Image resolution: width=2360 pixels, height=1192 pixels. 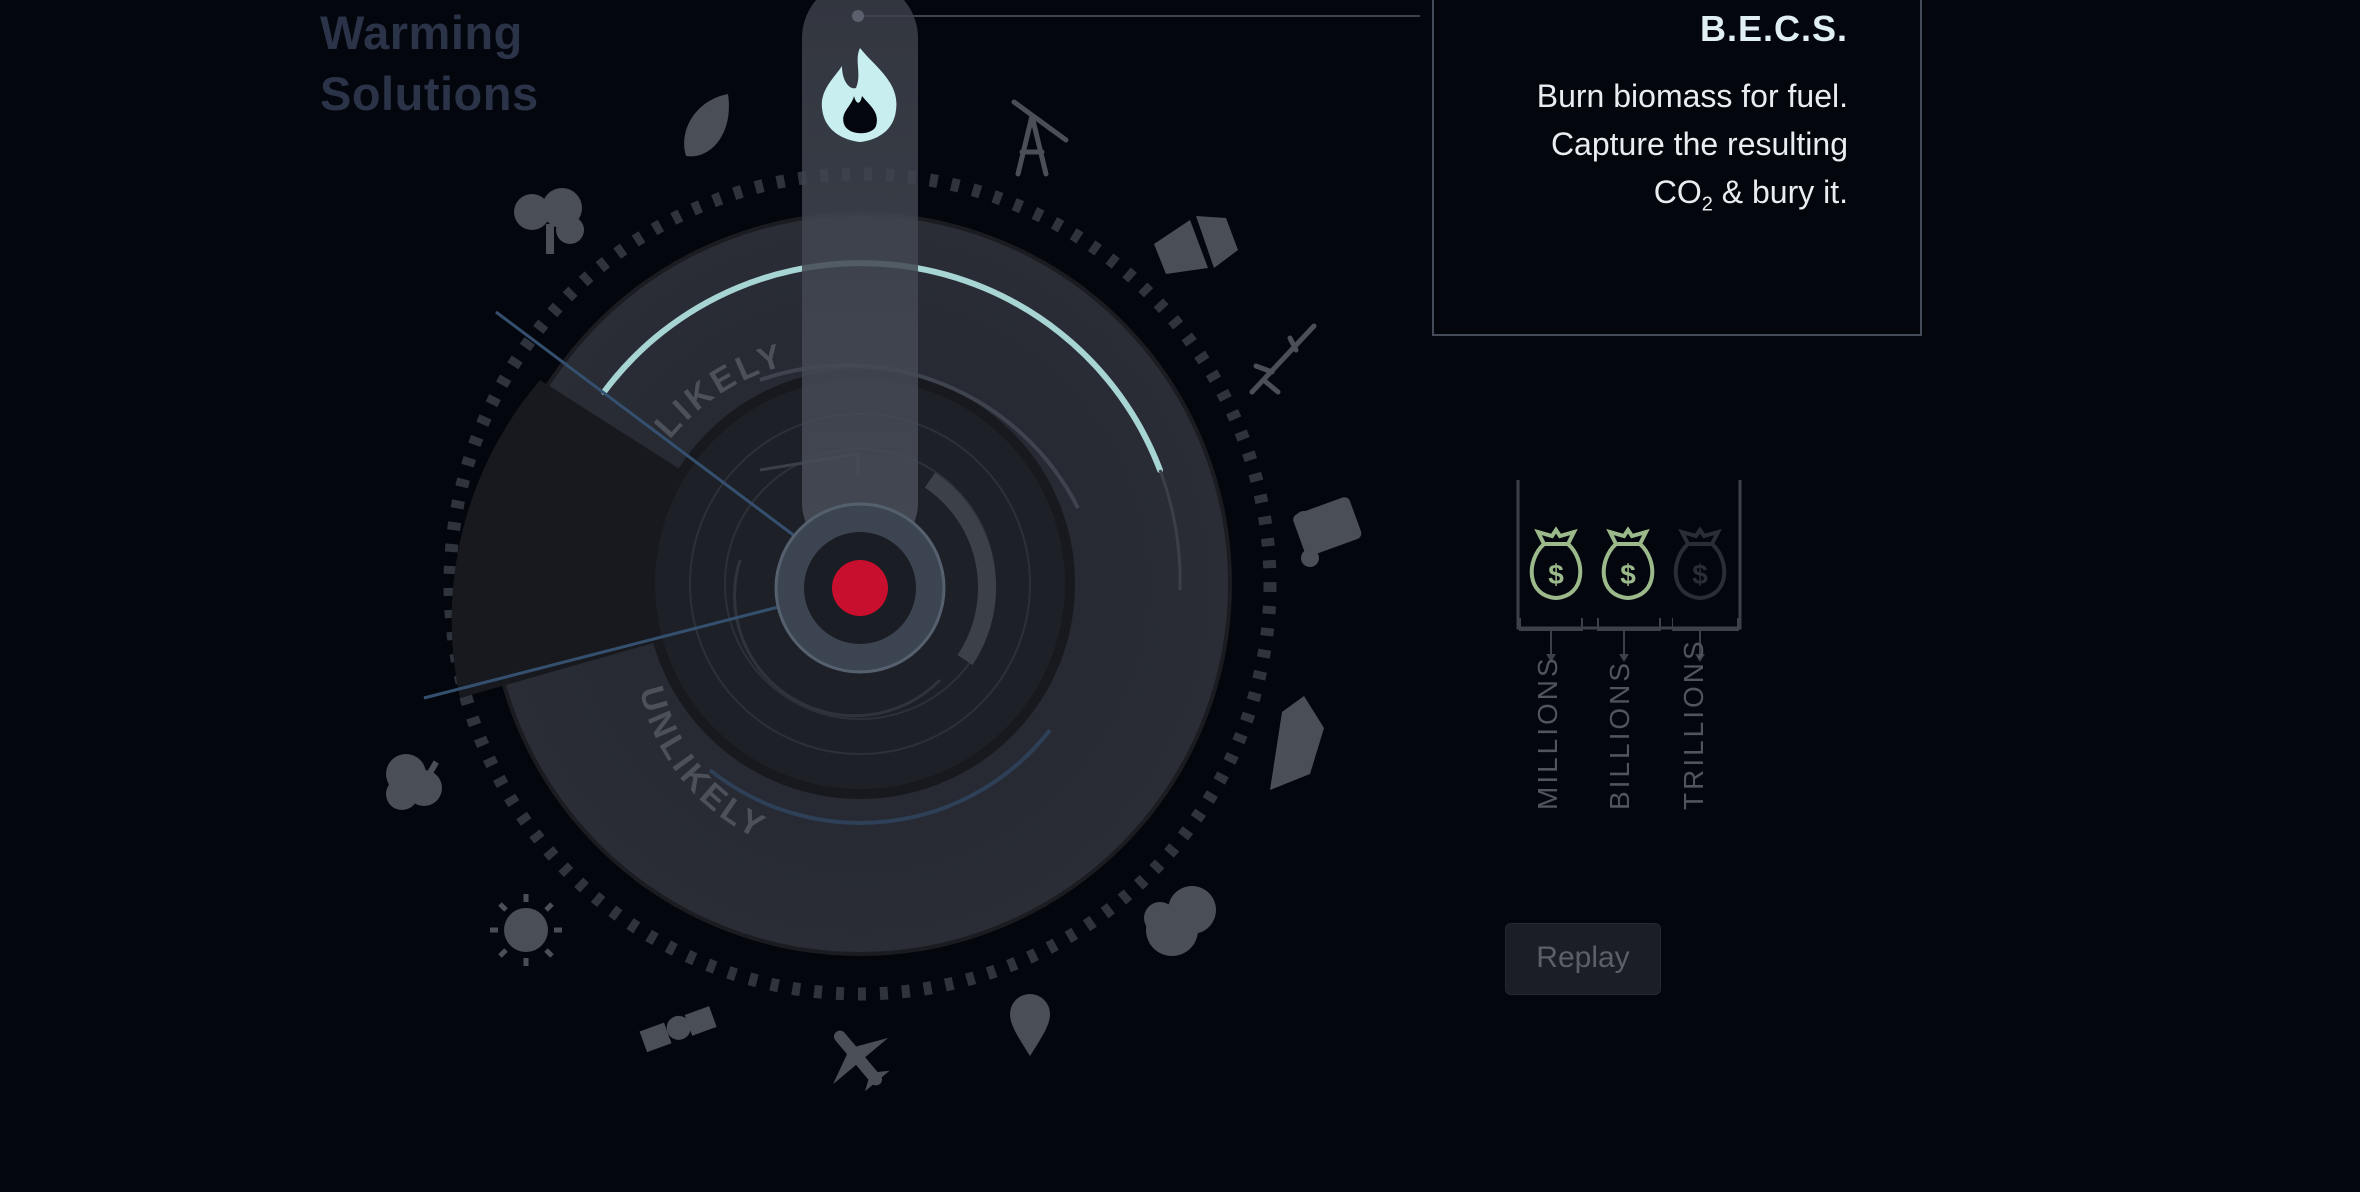 I want to click on trees-icon, so click(x=549, y=221).